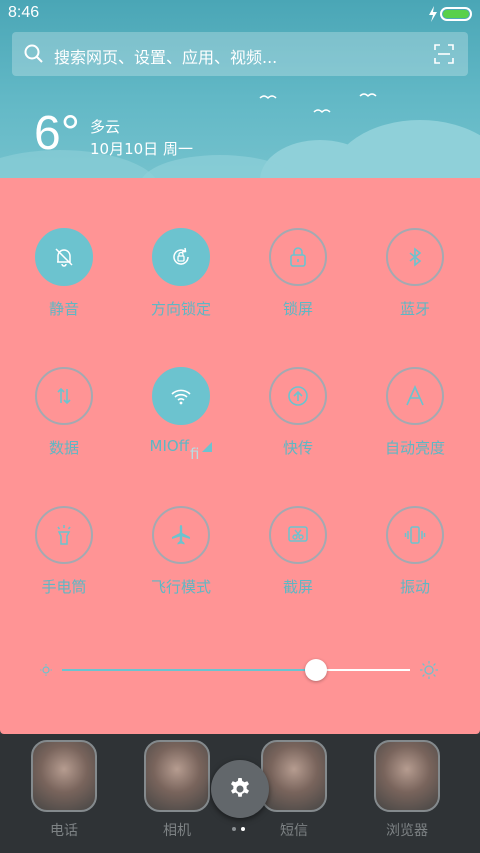 This screenshot has height=853, width=480. I want to click on rotation-lock-icon, so click(181, 256).